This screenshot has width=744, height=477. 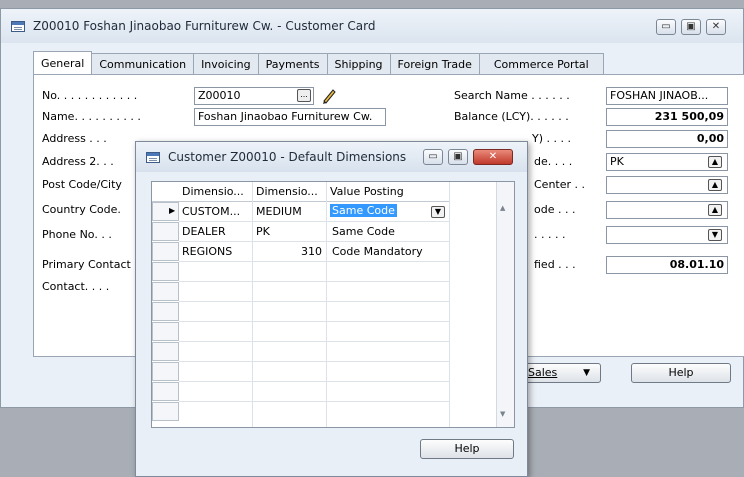 I want to click on row7-label: . . . . ., so click(x=550, y=234).